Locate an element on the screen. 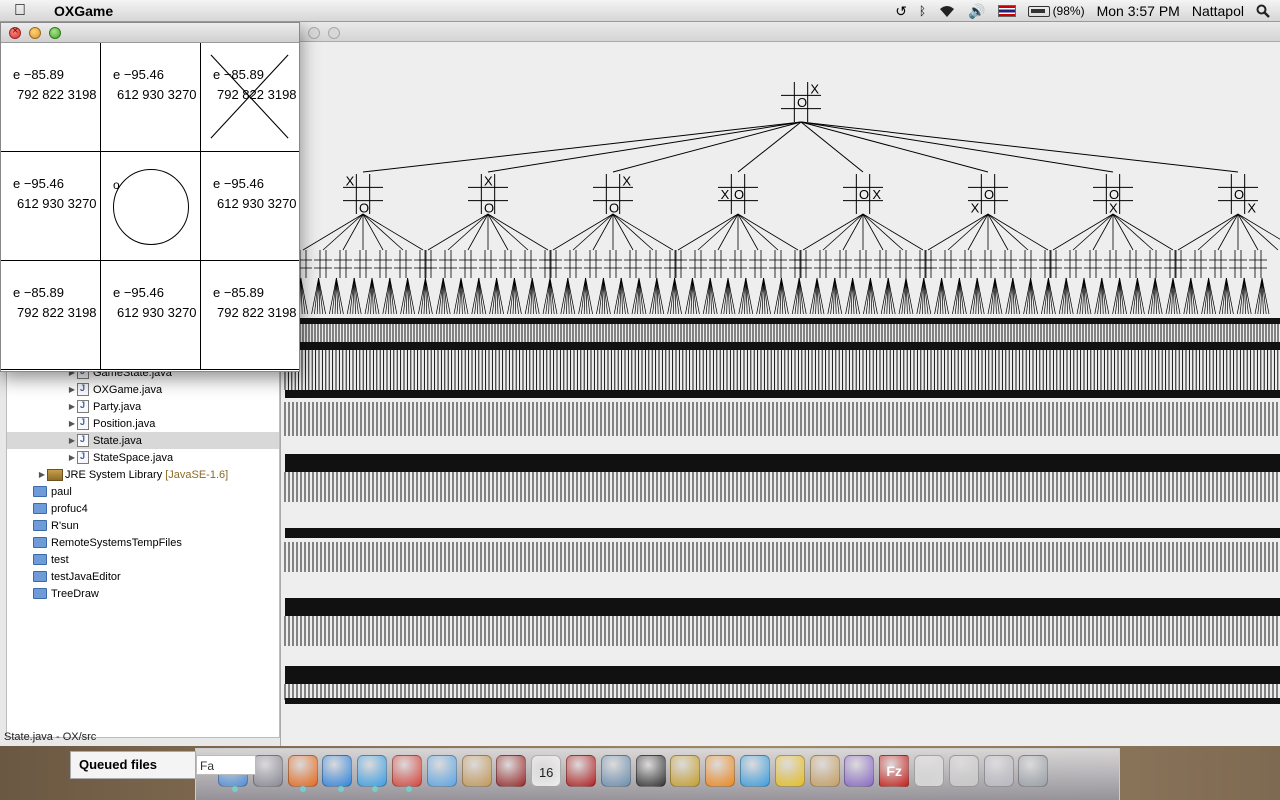  volume-icon: 🔊 is located at coordinates (976, 11).